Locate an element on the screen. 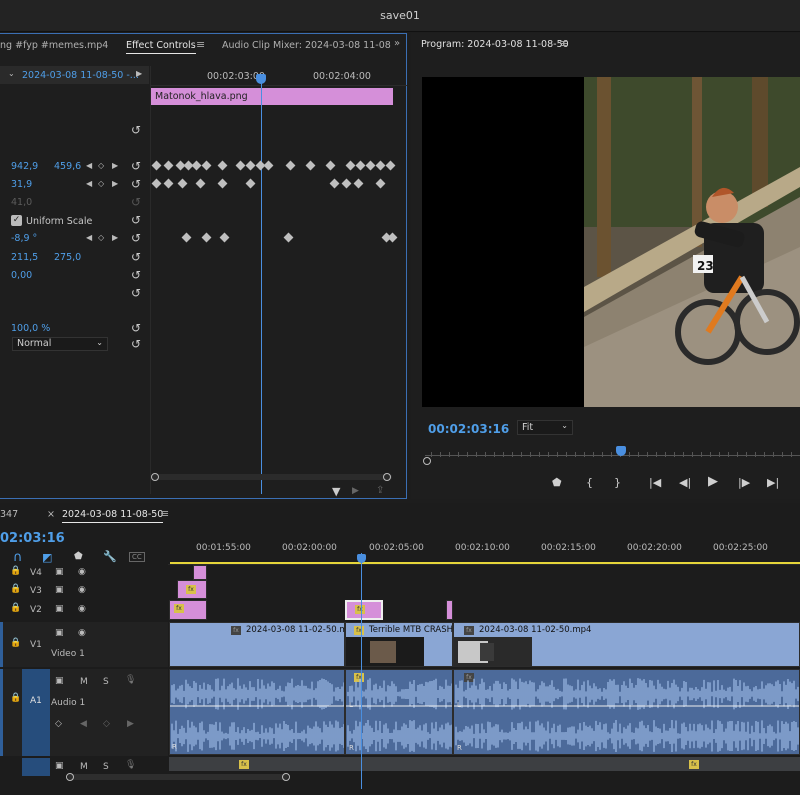 The width and height of the screenshot is (800, 795). anchor-y-value: 275,0 is located at coordinates (67, 257).